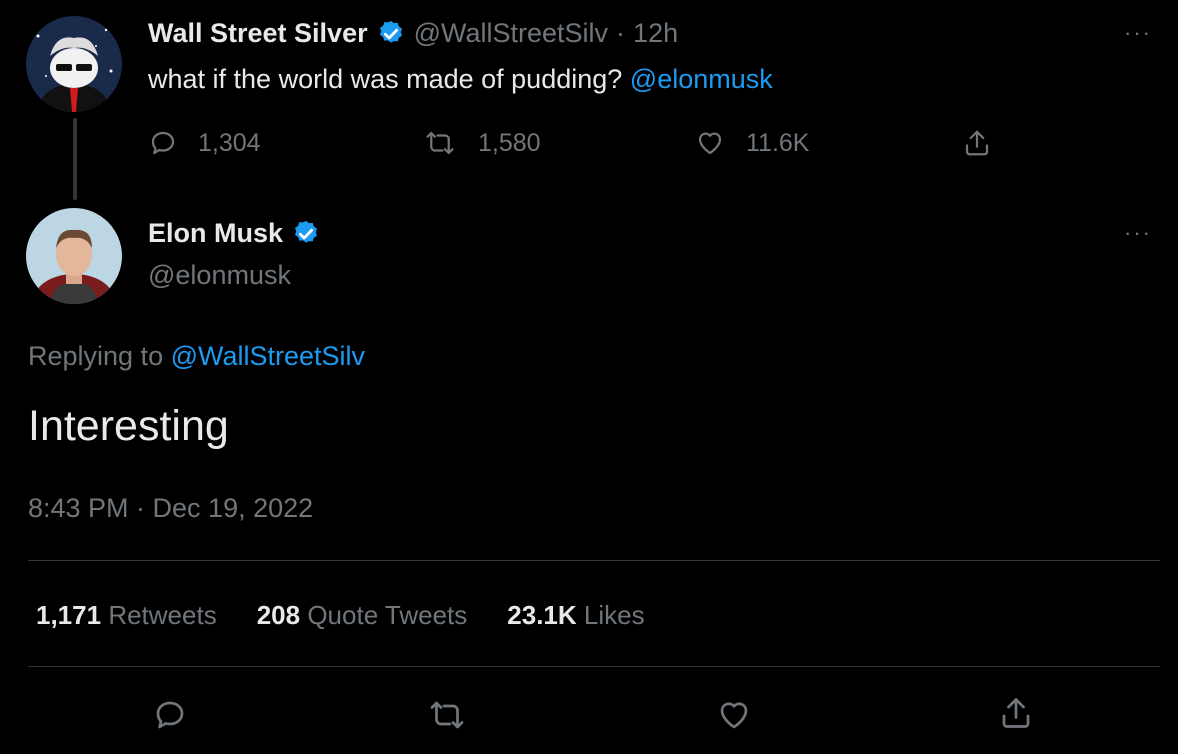 The height and width of the screenshot is (754, 1178). What do you see at coordinates (170, 508) in the screenshot?
I see `tweet-timestamp: 8:43 PM · Dec 19, 2022` at bounding box center [170, 508].